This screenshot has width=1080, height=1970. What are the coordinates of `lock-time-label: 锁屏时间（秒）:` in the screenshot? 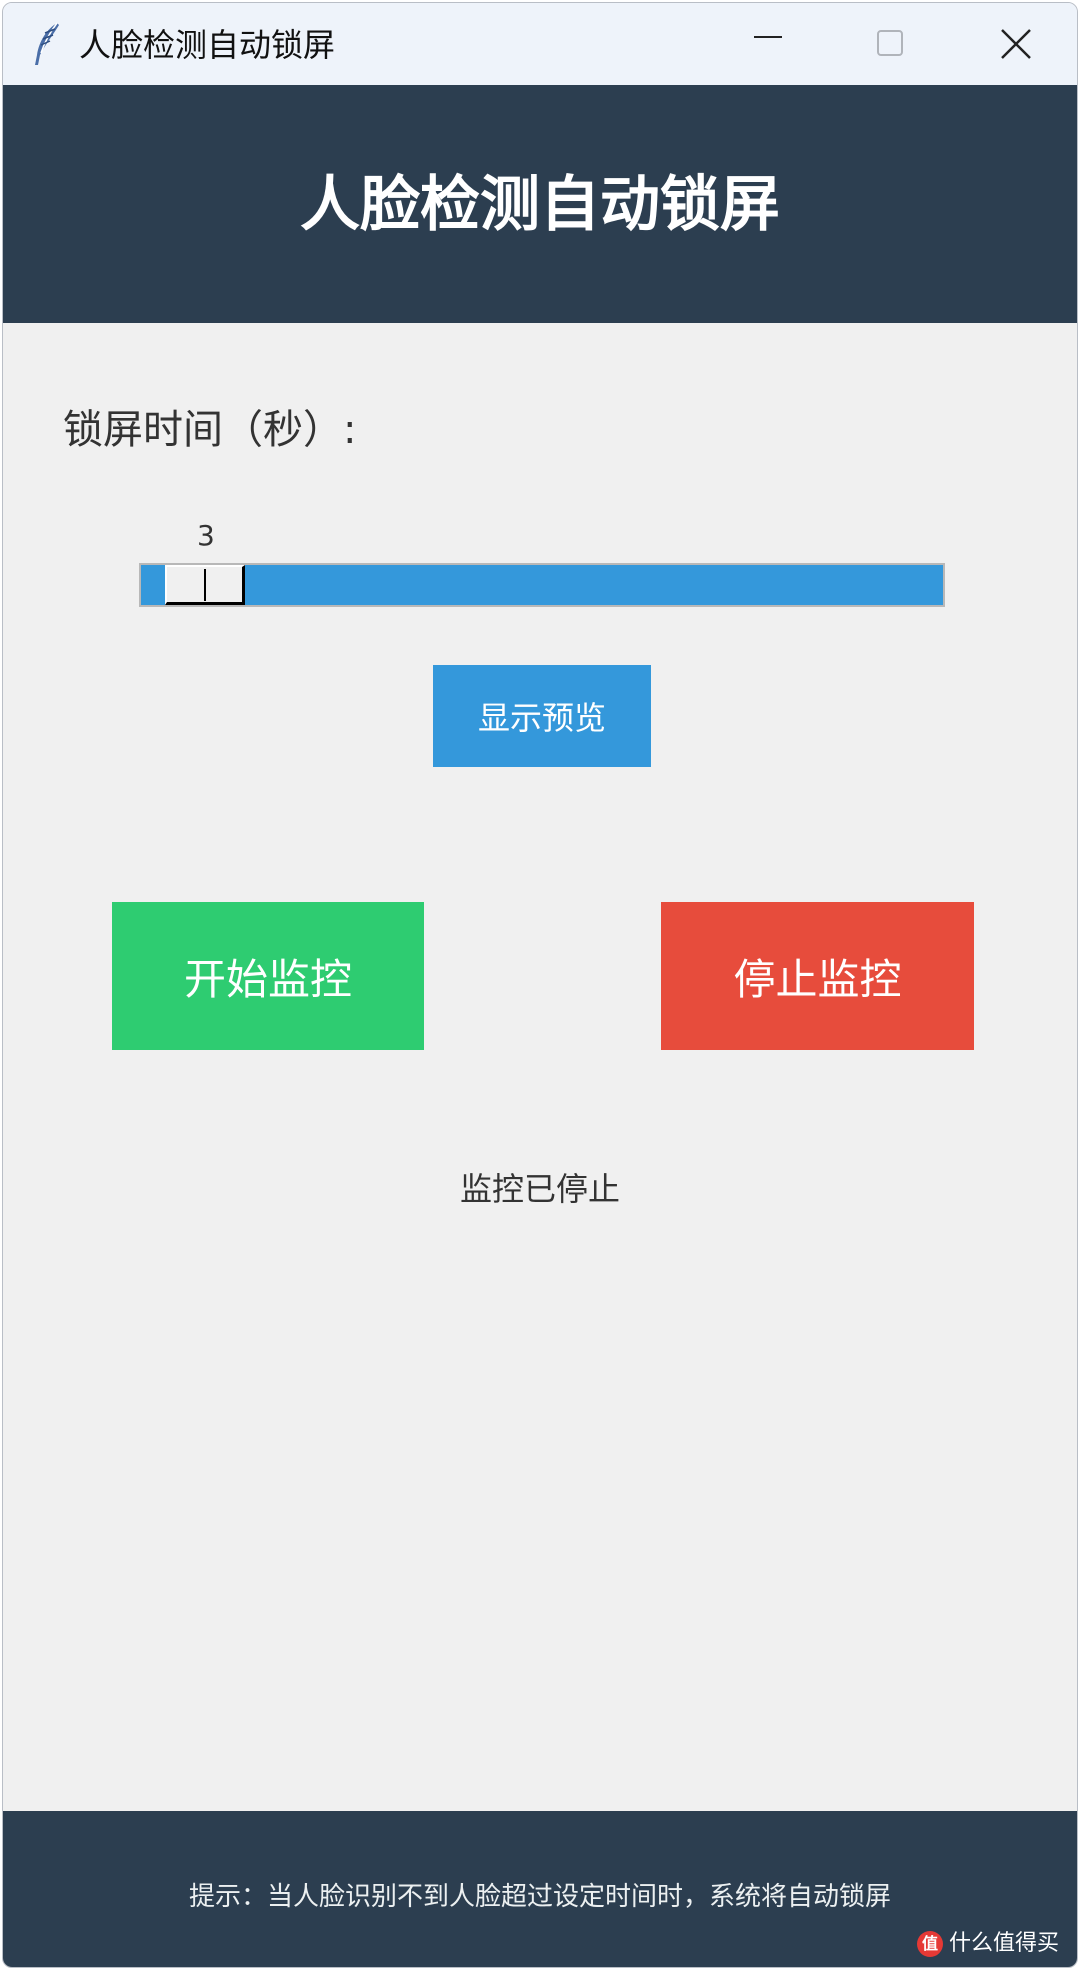 It's located at (210, 430).